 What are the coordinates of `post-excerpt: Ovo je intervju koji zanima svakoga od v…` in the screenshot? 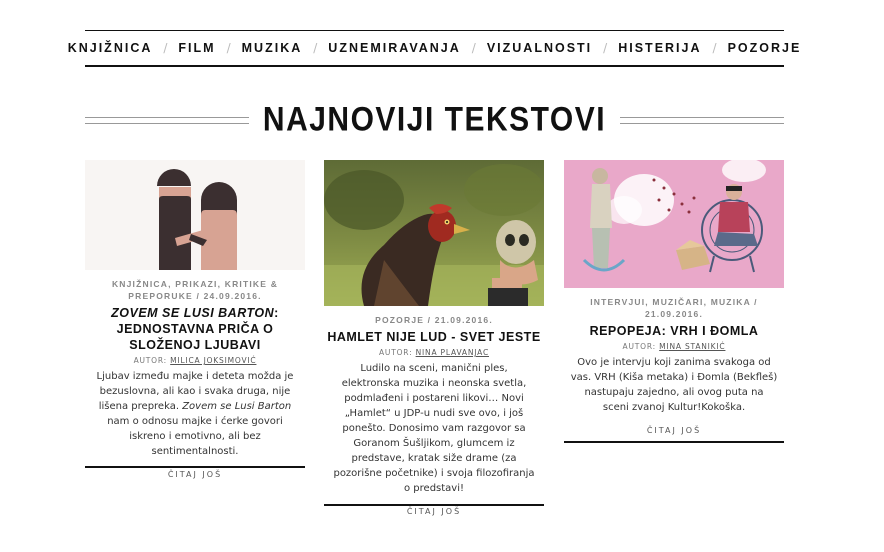 It's located at (674, 385).